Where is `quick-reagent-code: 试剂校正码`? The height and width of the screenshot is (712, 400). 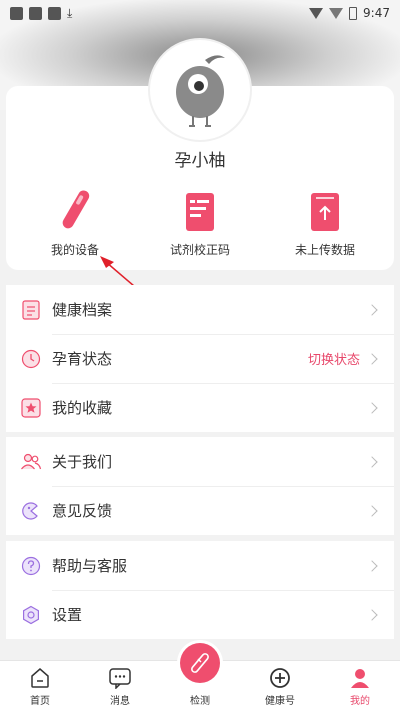 quick-reagent-code: 试剂校正码 is located at coordinates (200, 225).